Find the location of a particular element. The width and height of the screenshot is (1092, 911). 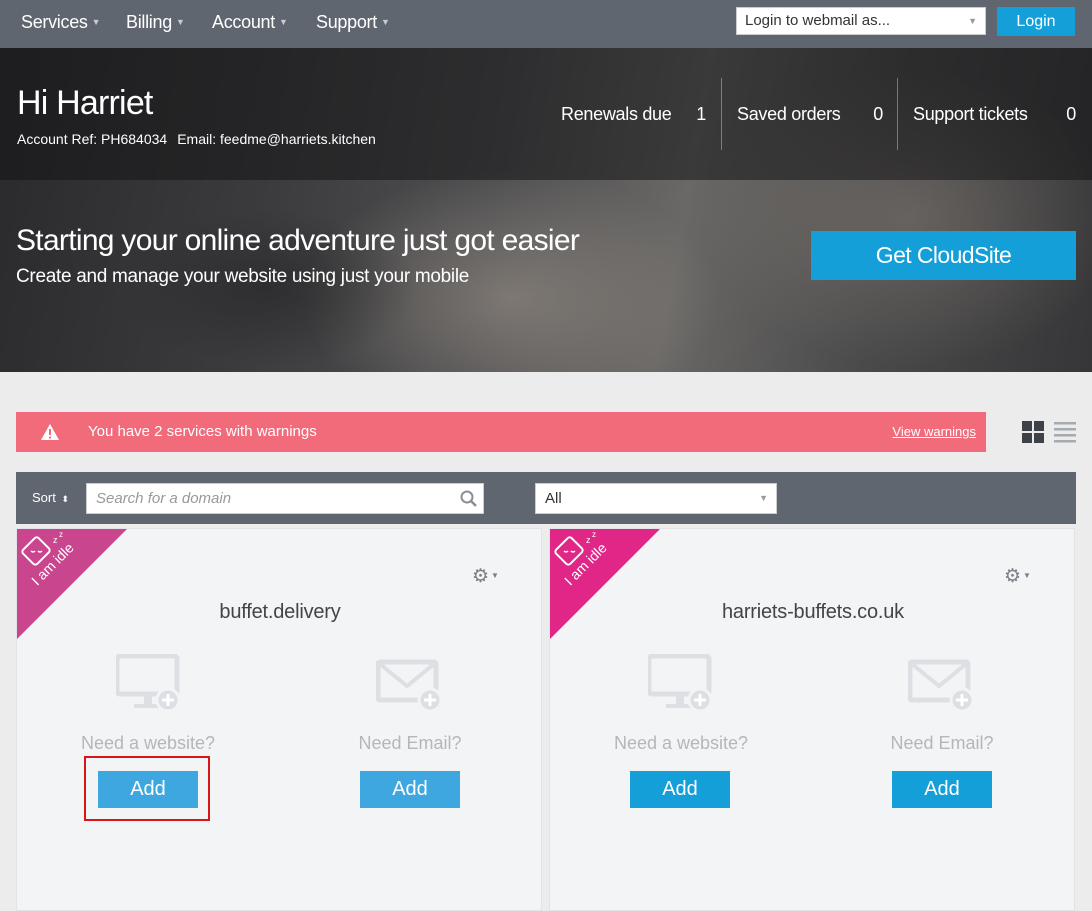

domain-name: buffet.delivery is located at coordinates (280, 612).